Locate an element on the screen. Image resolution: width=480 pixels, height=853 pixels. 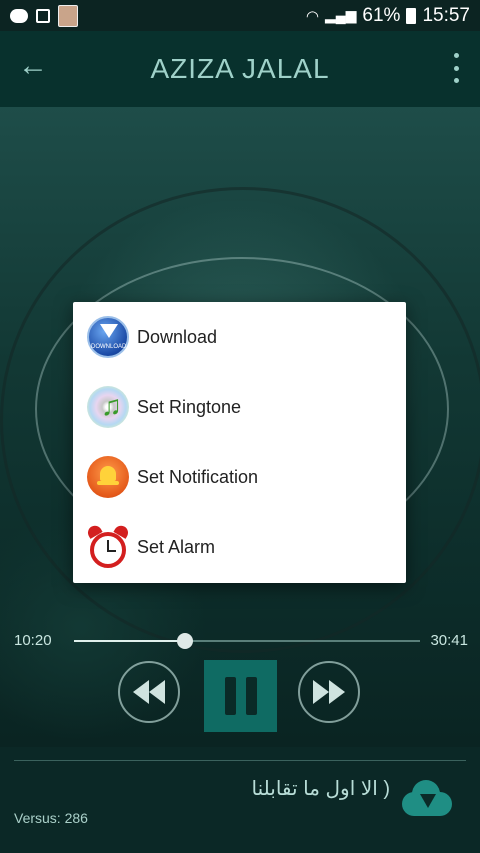
rewind-button is located at coordinates (149, 692).